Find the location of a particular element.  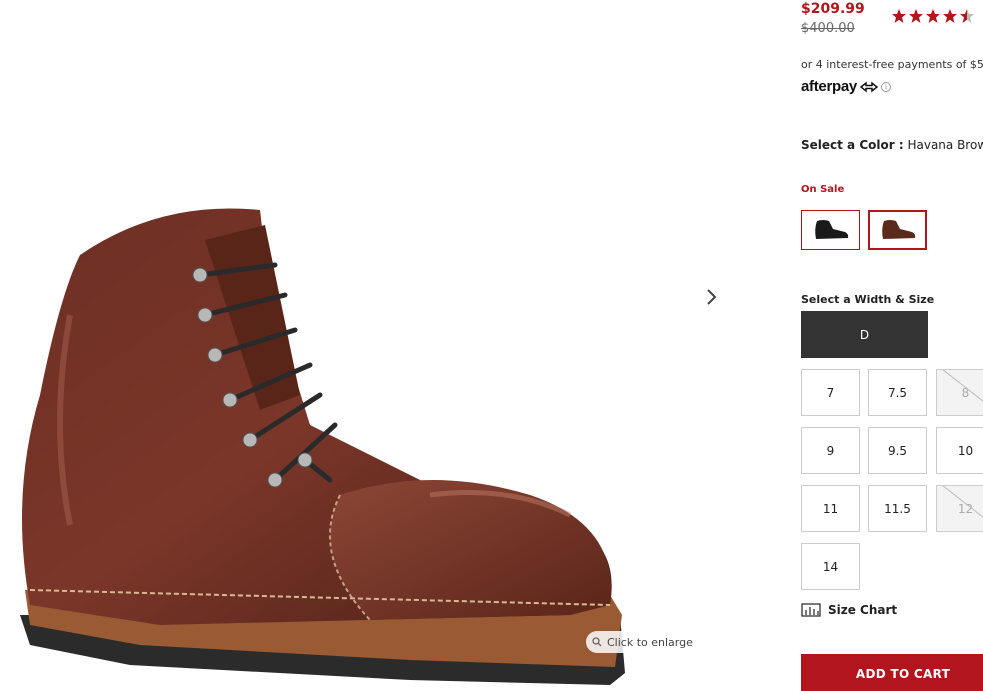

color-swatch-havana-brown is located at coordinates (897, 230).